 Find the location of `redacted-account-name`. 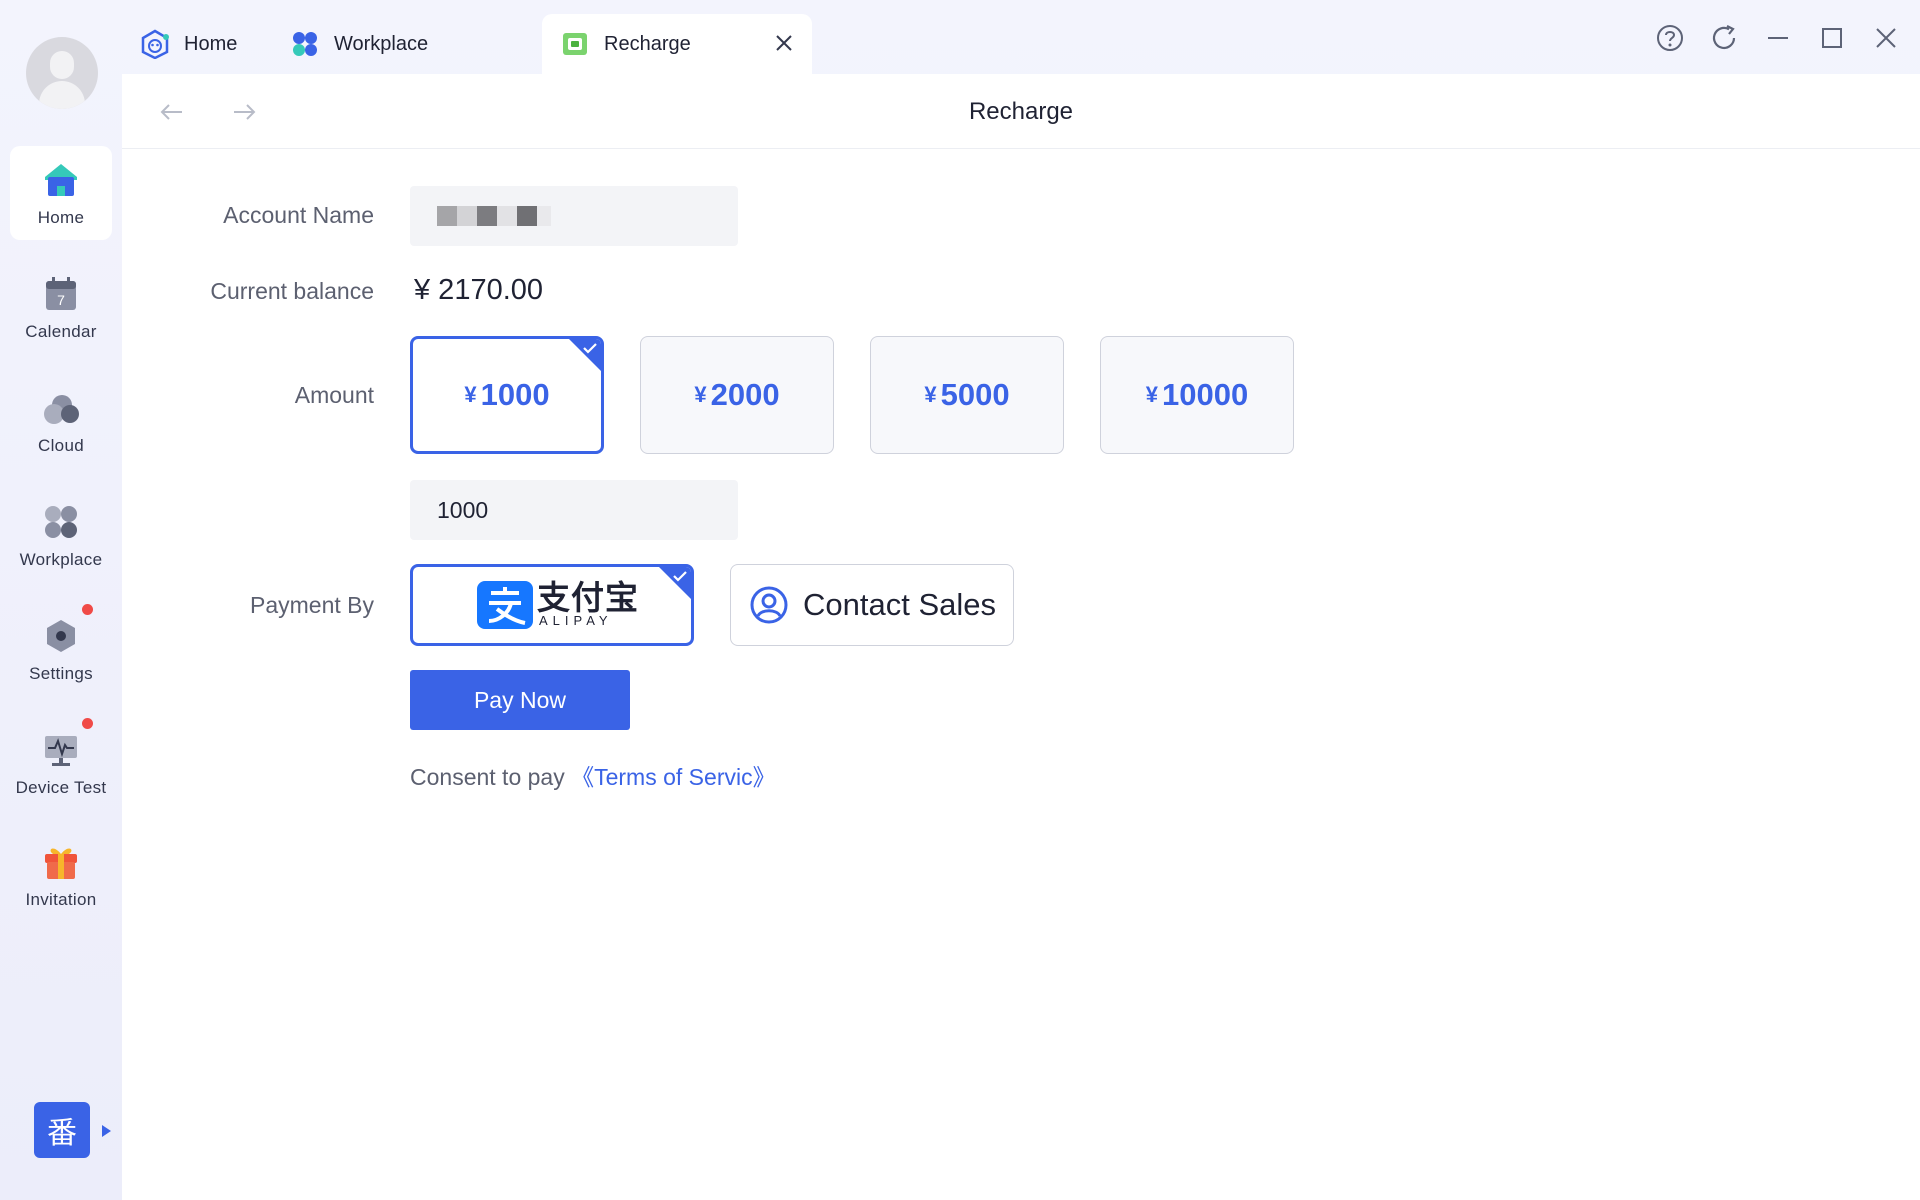

redacted-account-name is located at coordinates (502, 216).